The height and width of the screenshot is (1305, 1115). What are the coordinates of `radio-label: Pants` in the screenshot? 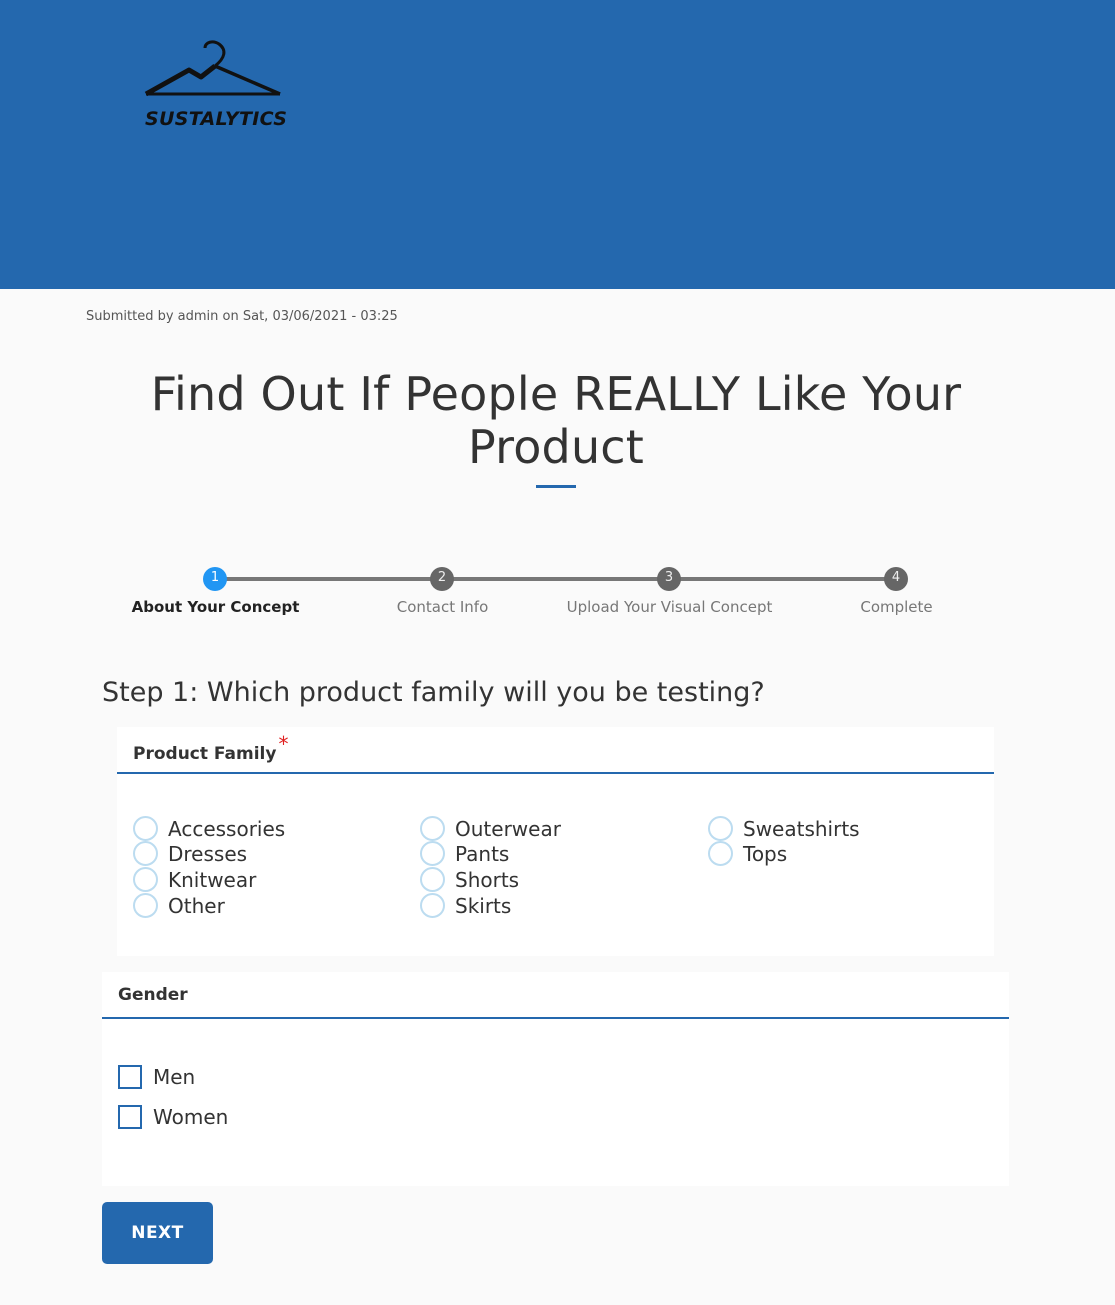 It's located at (482, 853).